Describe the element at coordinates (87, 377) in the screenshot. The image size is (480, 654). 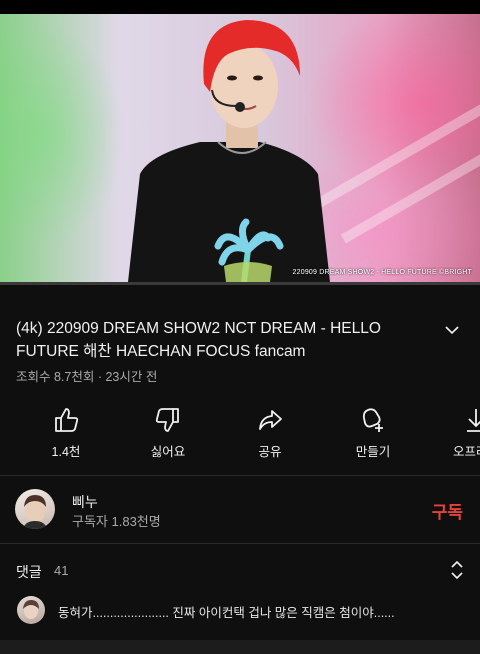
I see `video-meta: 조회수 8.7천회 · 23시간 전` at that location.